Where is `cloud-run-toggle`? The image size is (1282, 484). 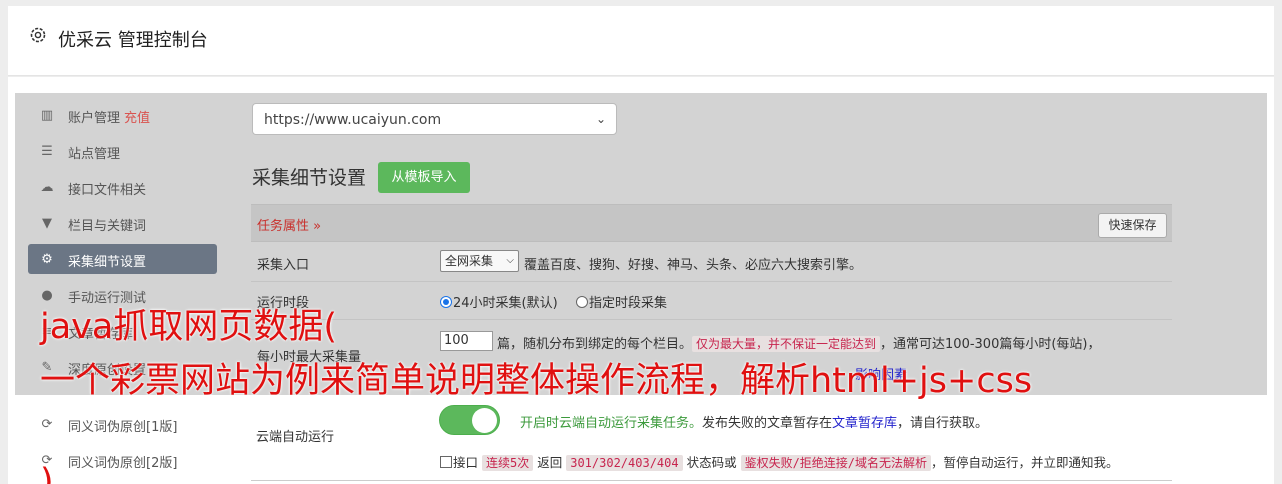
cloud-run-toggle is located at coordinates (469, 420).